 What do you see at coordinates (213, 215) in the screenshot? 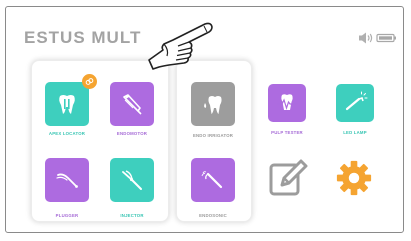
I see `endosonic-label: ENDOSONIC` at bounding box center [213, 215].